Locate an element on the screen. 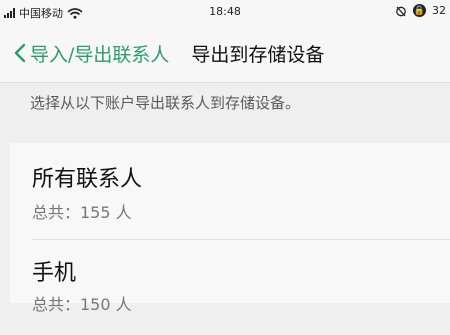 The width and height of the screenshot is (450, 335). status-right: 🔒 32 is located at coordinates (420, 10).